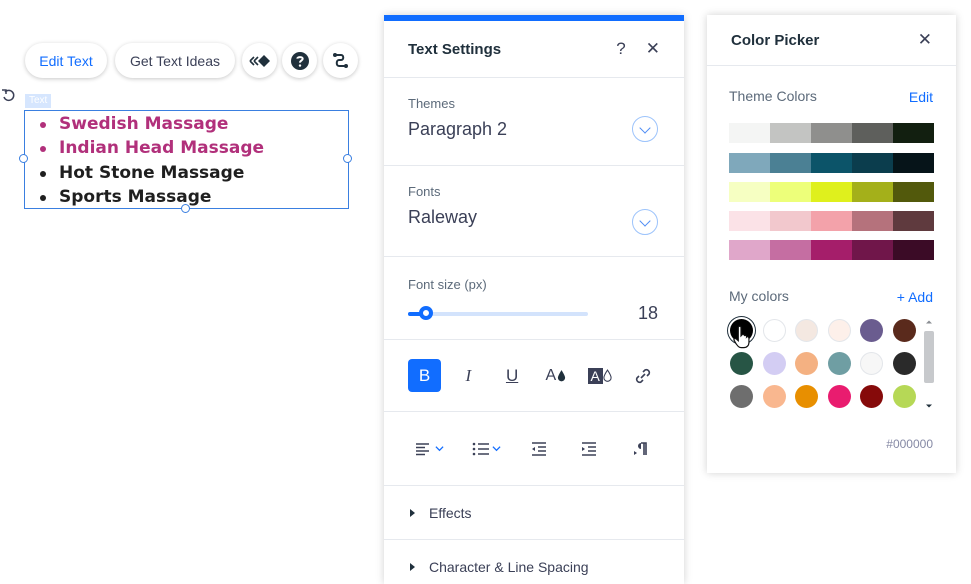 This screenshot has width=971, height=584. I want to click on list-item: Hot Stone Massage, so click(152, 173).